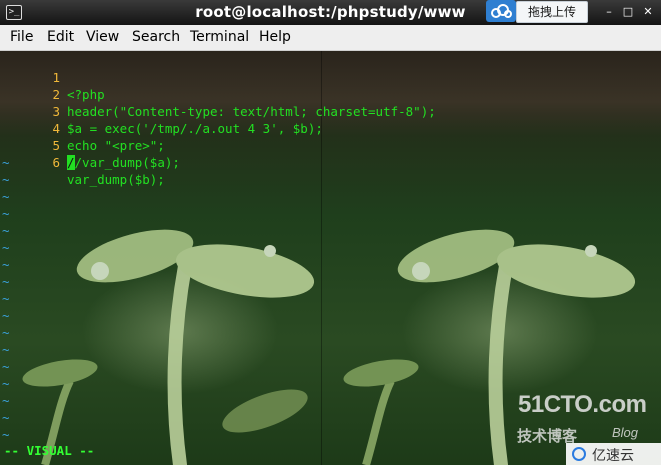  I want to click on code-line-5: 5 //var_dump($a);, so click(90, 145).